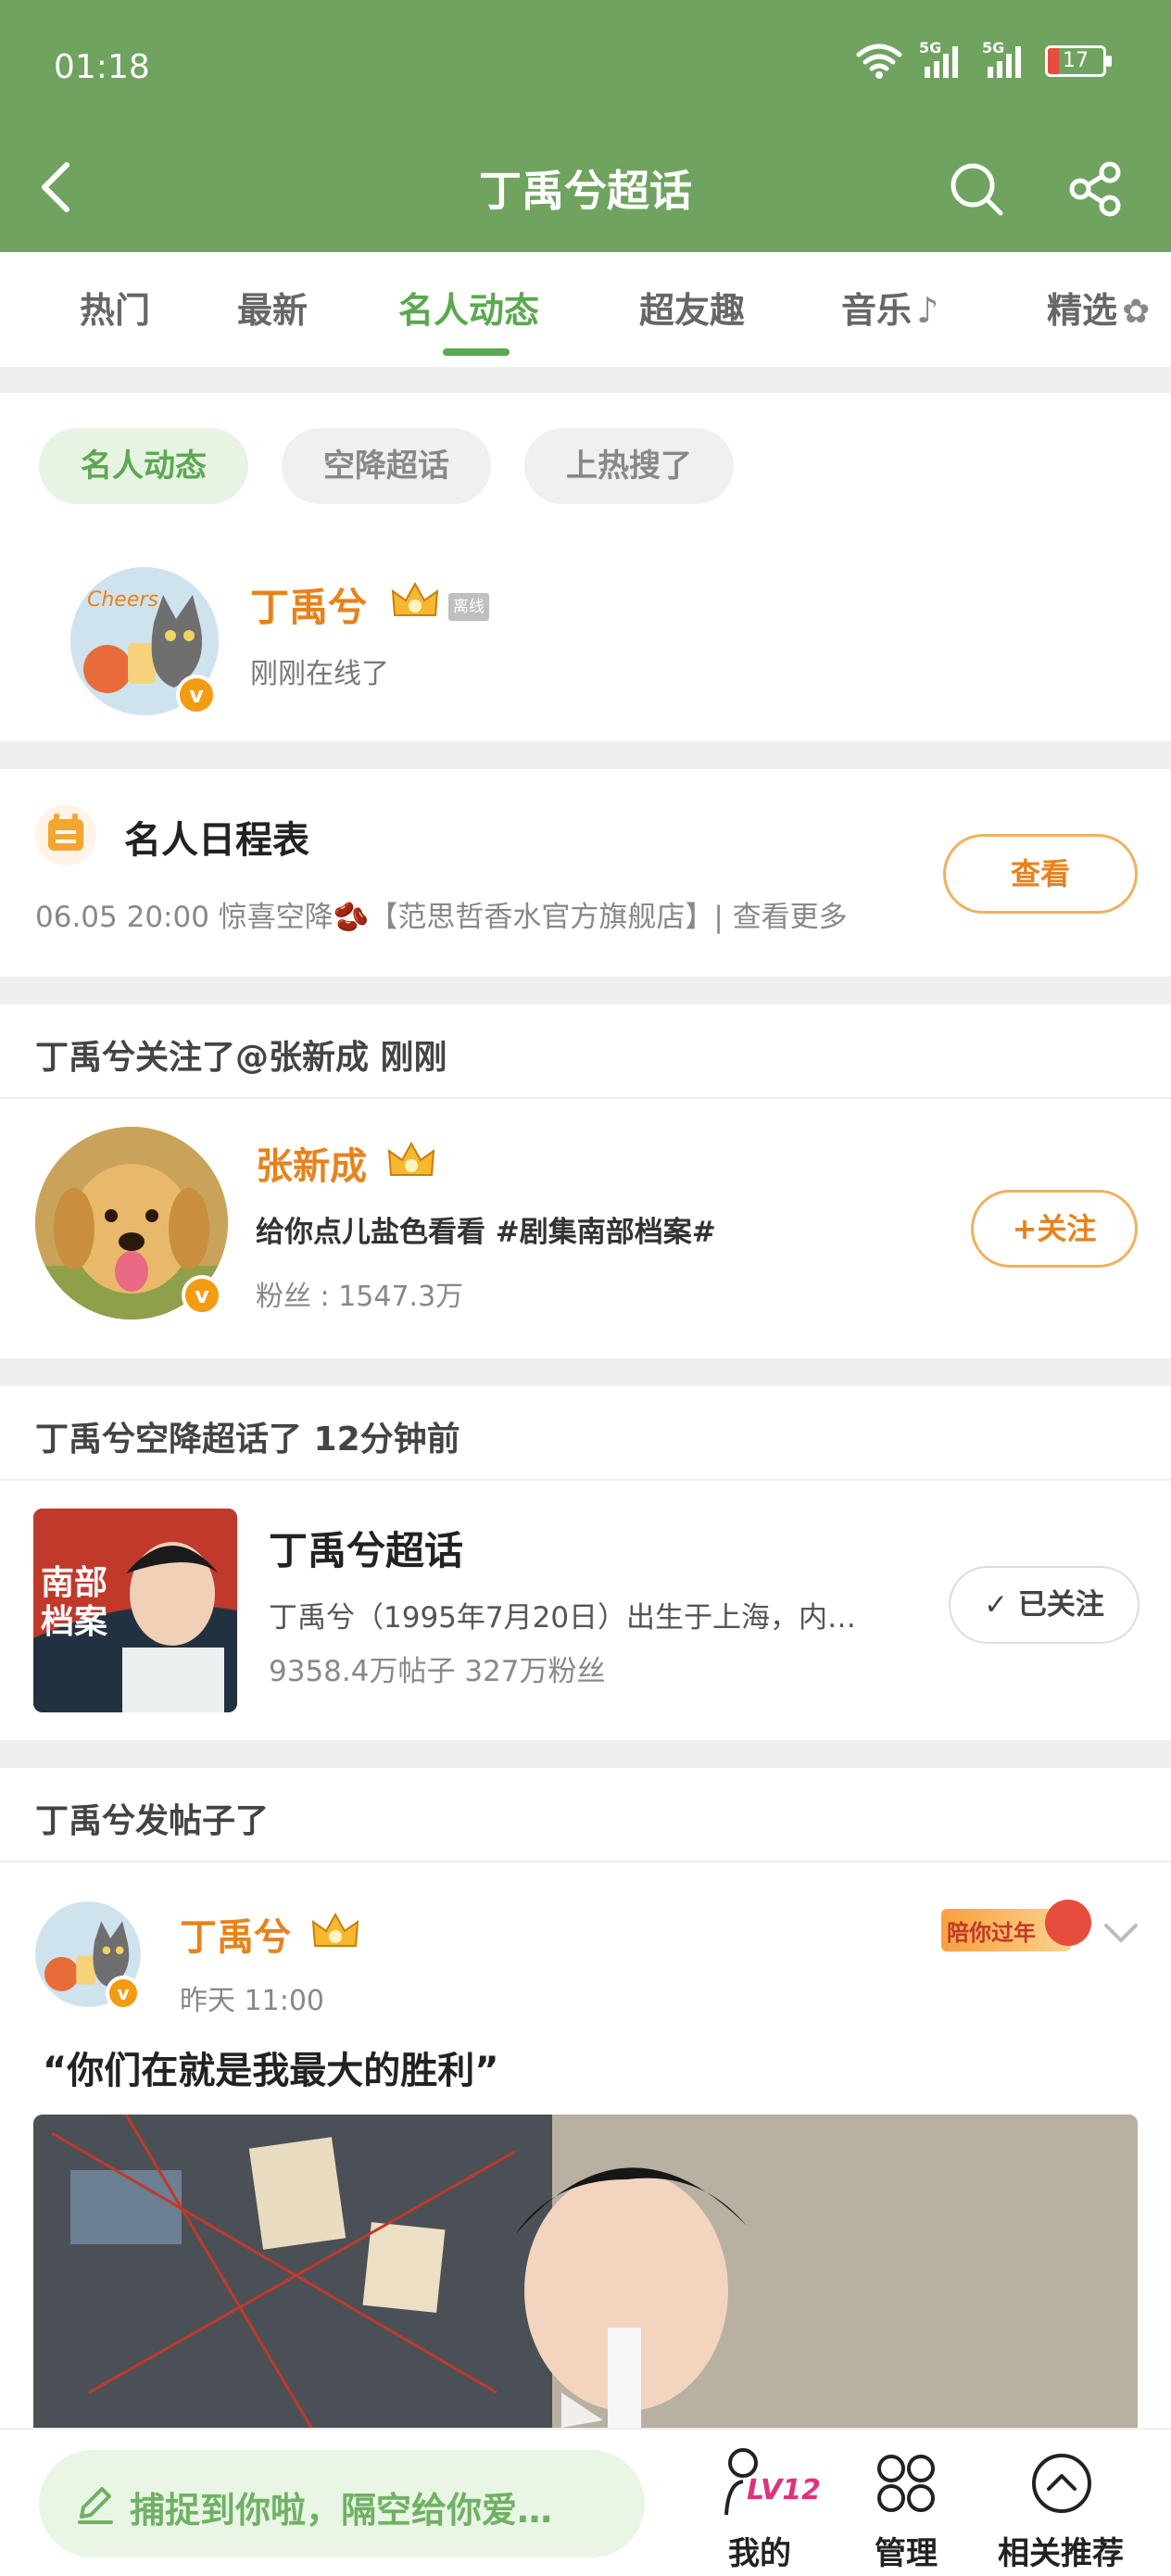 Image resolution: width=1171 pixels, height=2576 pixels. Describe the element at coordinates (1060, 1605) in the screenshot. I see `followed-label: 已关注` at that location.